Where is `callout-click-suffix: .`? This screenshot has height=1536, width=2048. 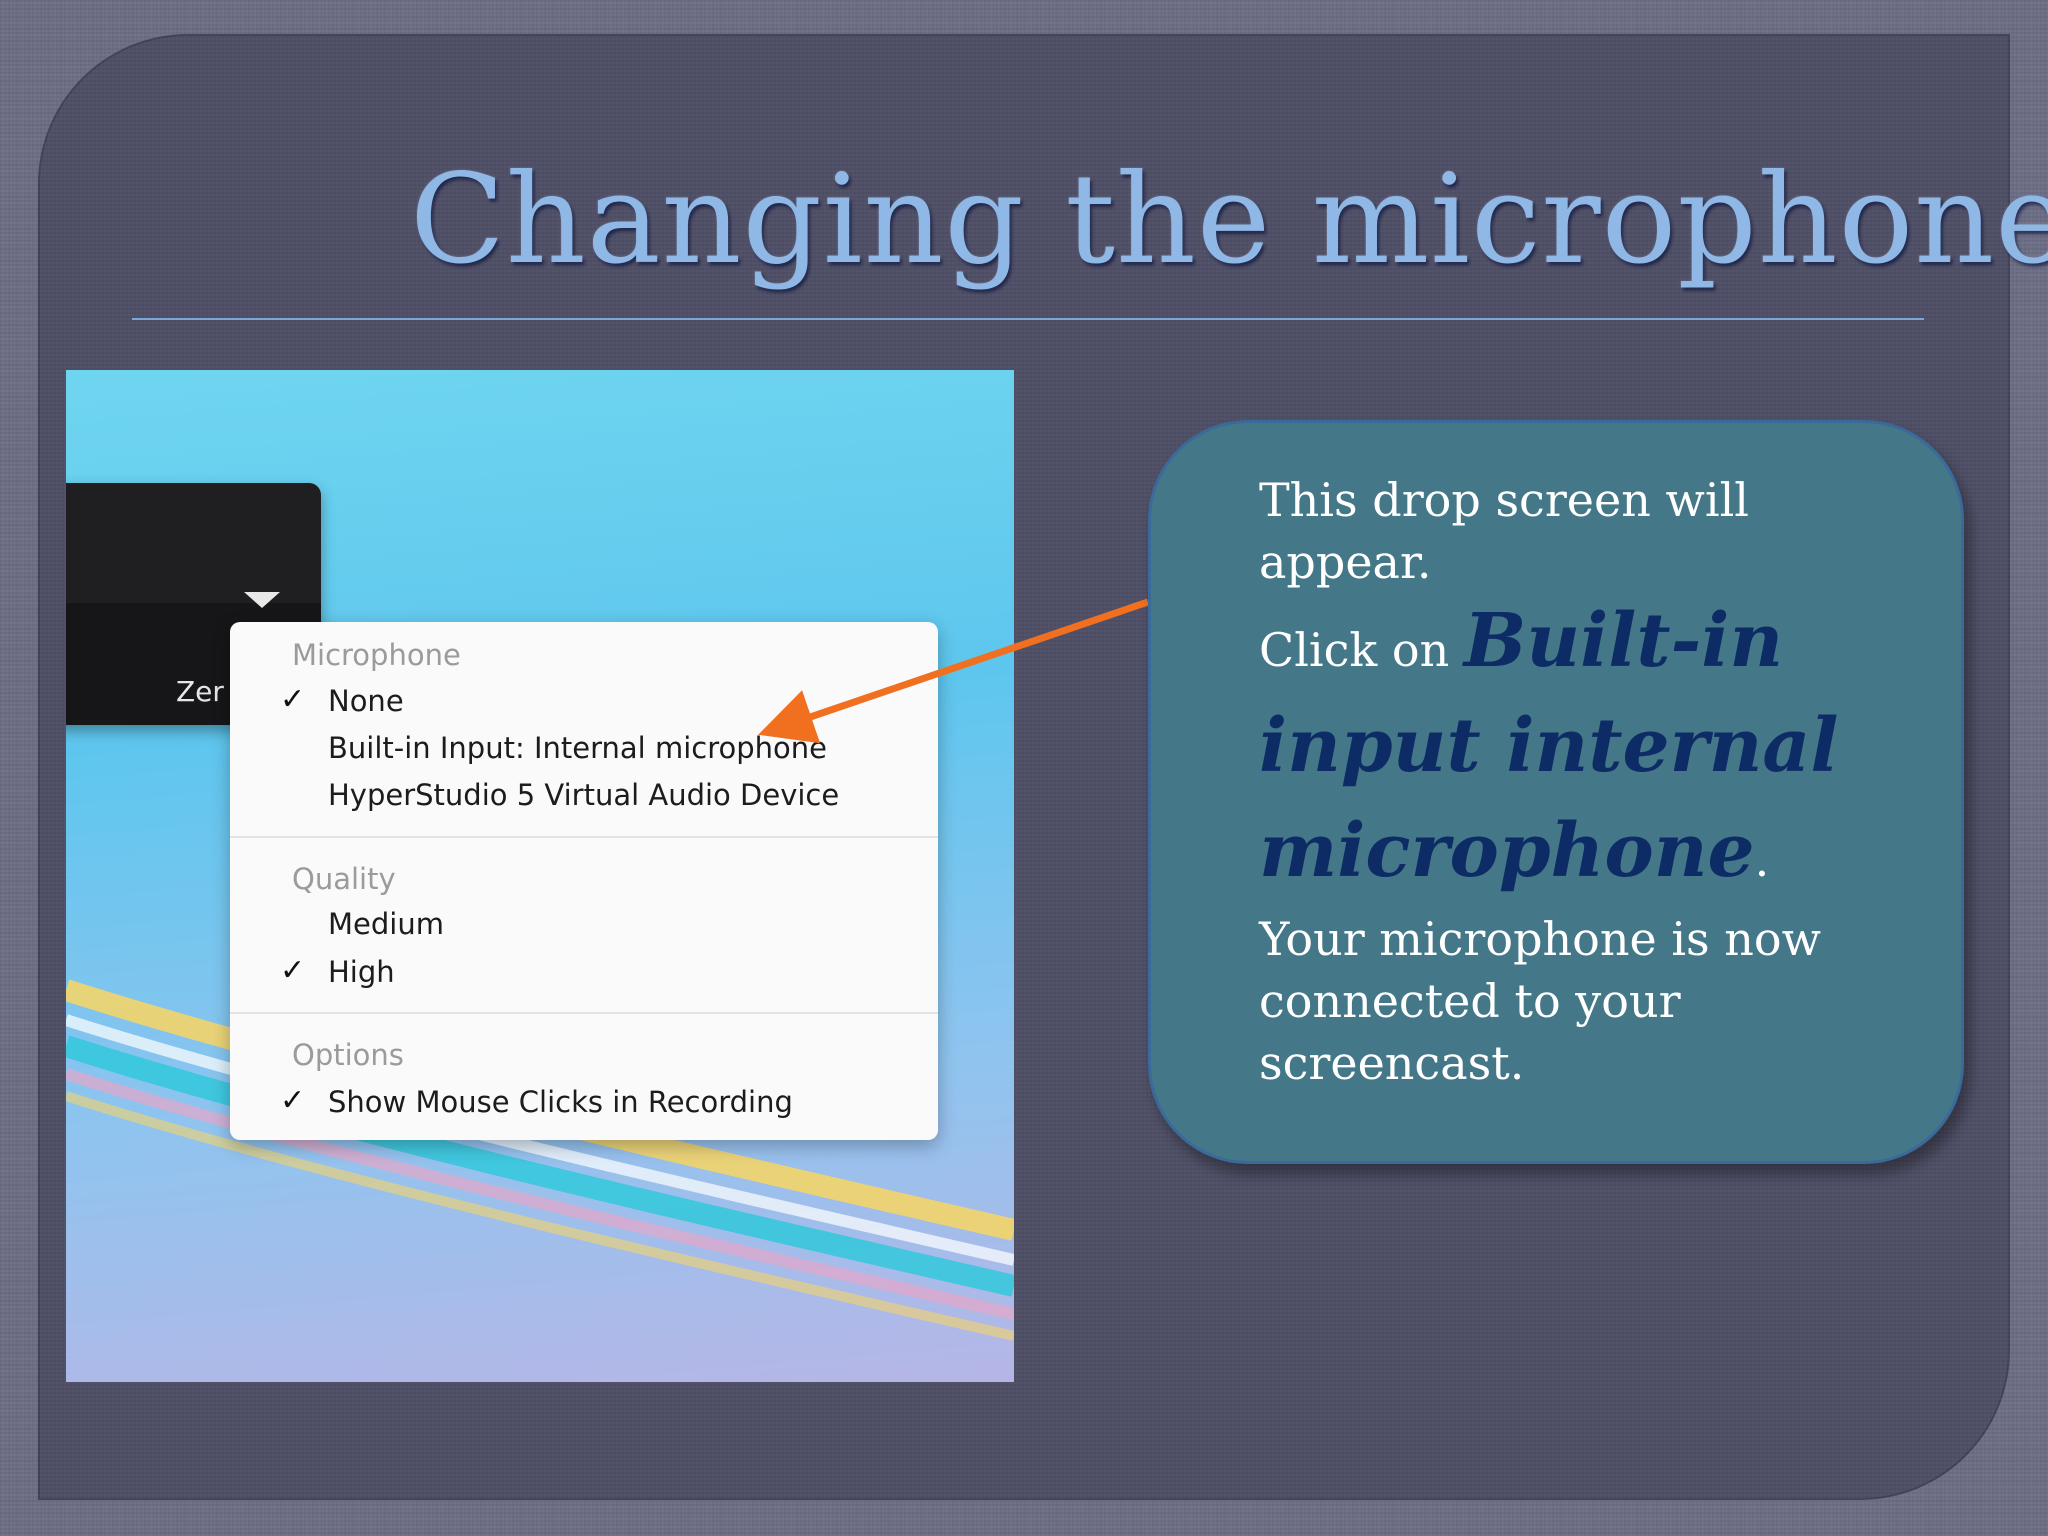
callout-click-suffix: . is located at coordinates (1762, 860).